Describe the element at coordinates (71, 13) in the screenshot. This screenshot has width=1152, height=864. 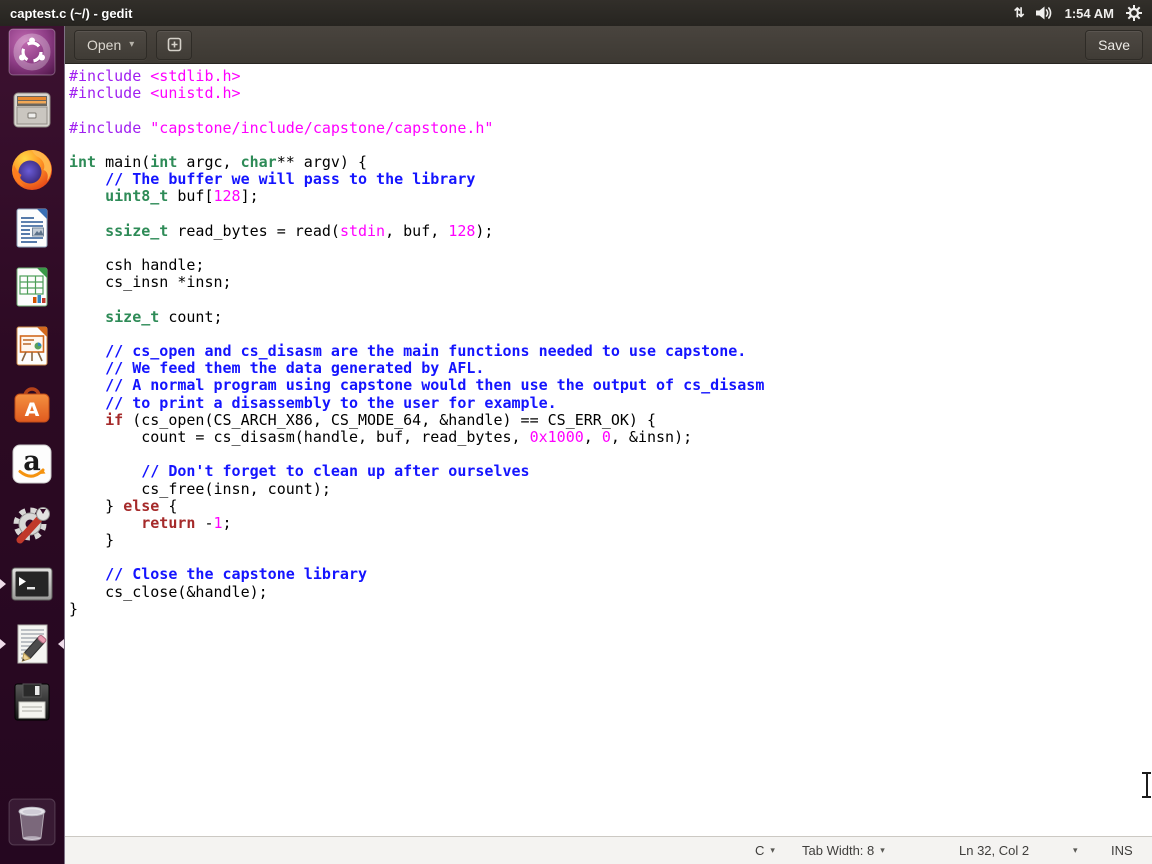
I see `window-title: captest.c (~/) - gedit` at that location.